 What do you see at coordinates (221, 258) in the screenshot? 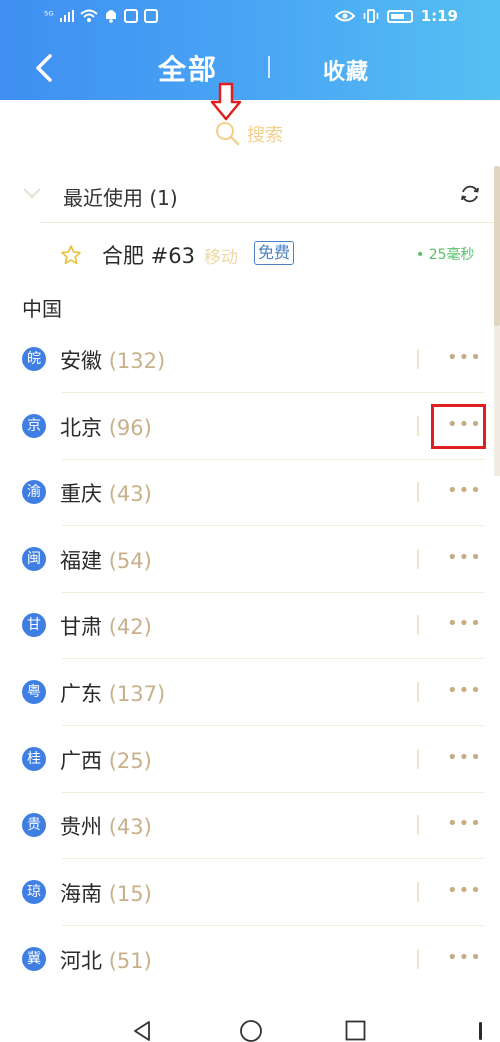
I see `recent-server-carrier: 移动` at bounding box center [221, 258].